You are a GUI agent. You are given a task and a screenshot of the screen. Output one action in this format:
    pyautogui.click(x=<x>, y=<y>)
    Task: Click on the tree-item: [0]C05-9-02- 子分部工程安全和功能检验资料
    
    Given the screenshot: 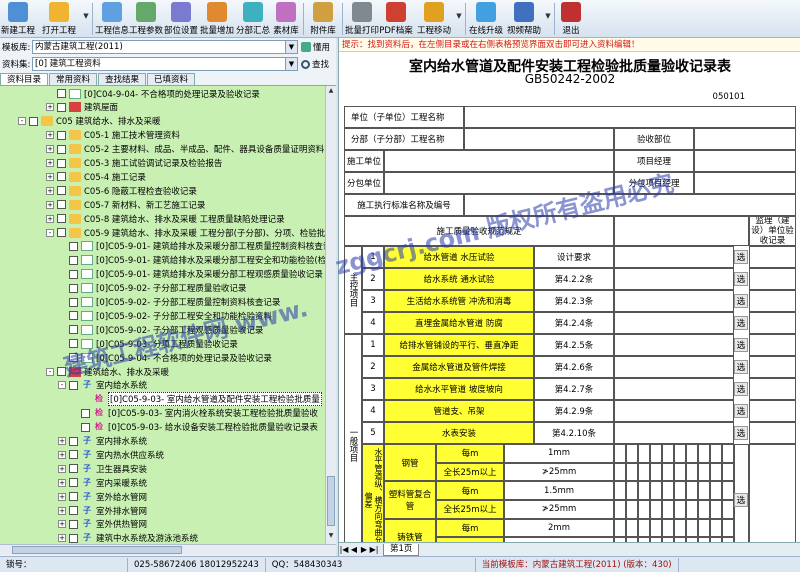 What is the action you would take?
    pyautogui.click(x=165, y=315)
    